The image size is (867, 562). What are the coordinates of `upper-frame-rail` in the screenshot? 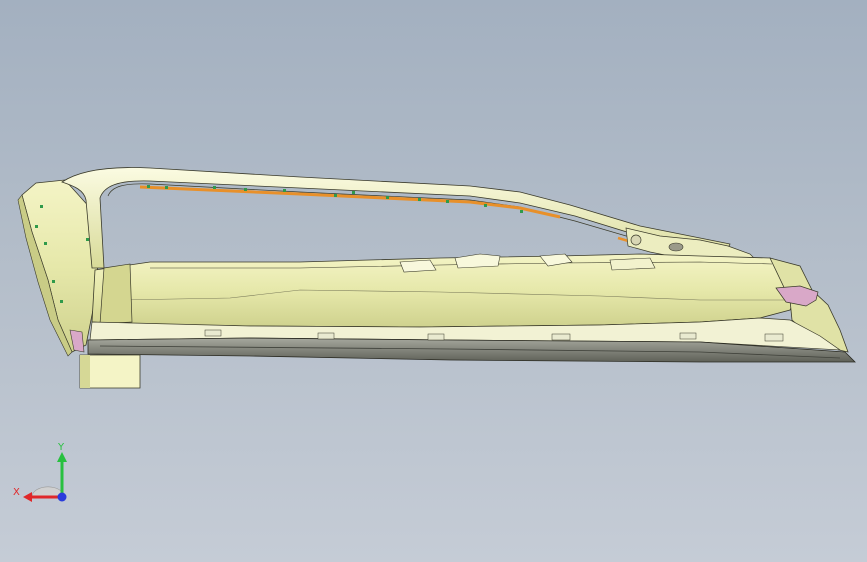 It's located at (396, 218).